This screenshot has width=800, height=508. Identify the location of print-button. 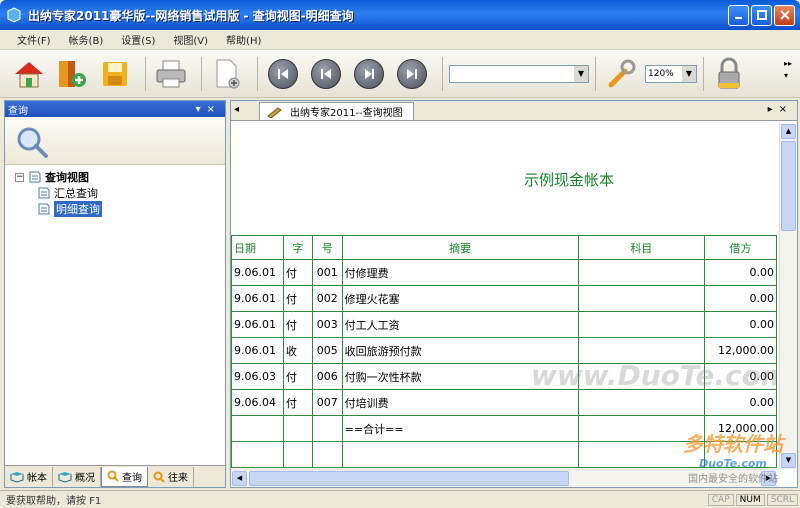
(171, 74).